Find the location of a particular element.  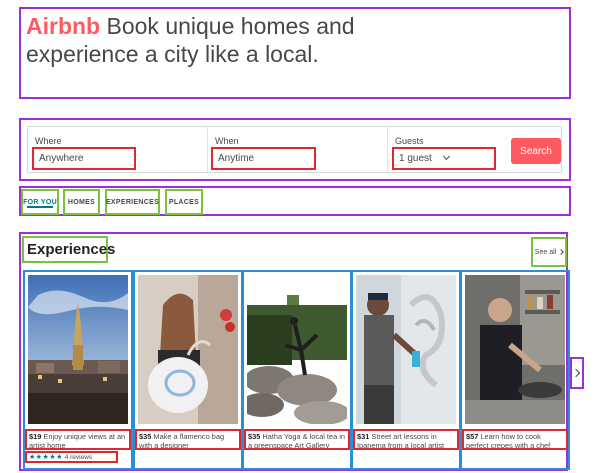

experience-description: $35 Make a flamenco bag with a designer is located at coordinates (188, 439).